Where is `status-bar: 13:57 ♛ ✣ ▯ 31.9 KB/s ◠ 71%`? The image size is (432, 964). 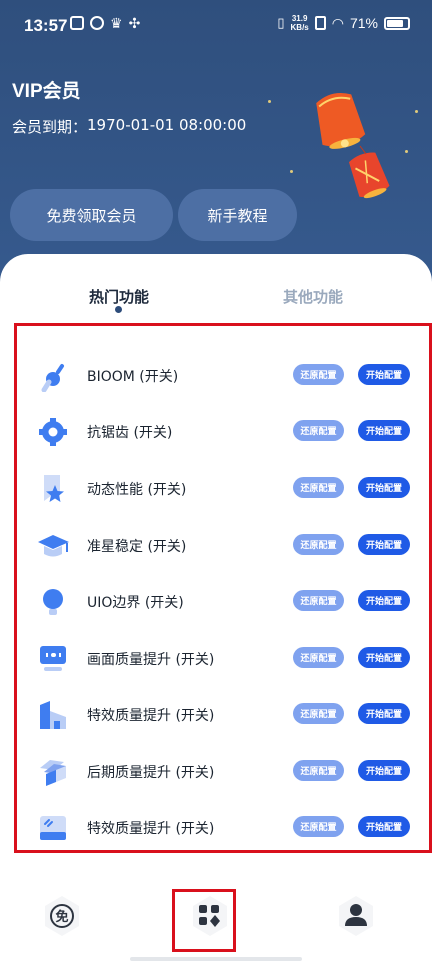 status-bar: 13:57 ♛ ✣ ▯ 31.9 KB/s ◠ 71% is located at coordinates (216, 25).